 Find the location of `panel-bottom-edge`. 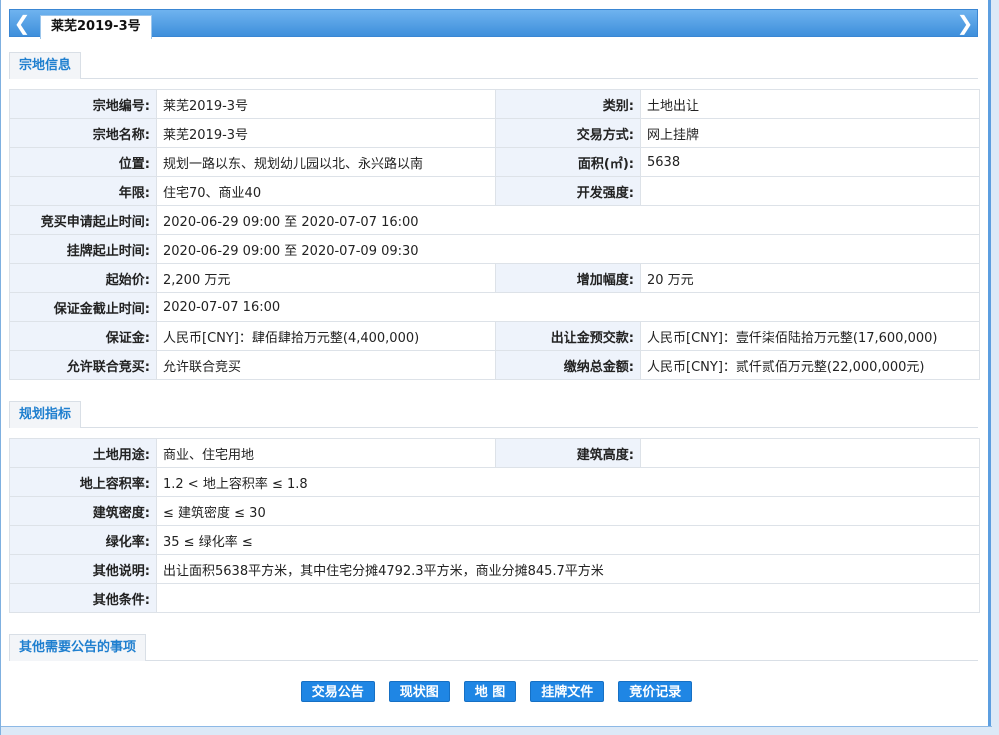

panel-bottom-edge is located at coordinates (496, 730).